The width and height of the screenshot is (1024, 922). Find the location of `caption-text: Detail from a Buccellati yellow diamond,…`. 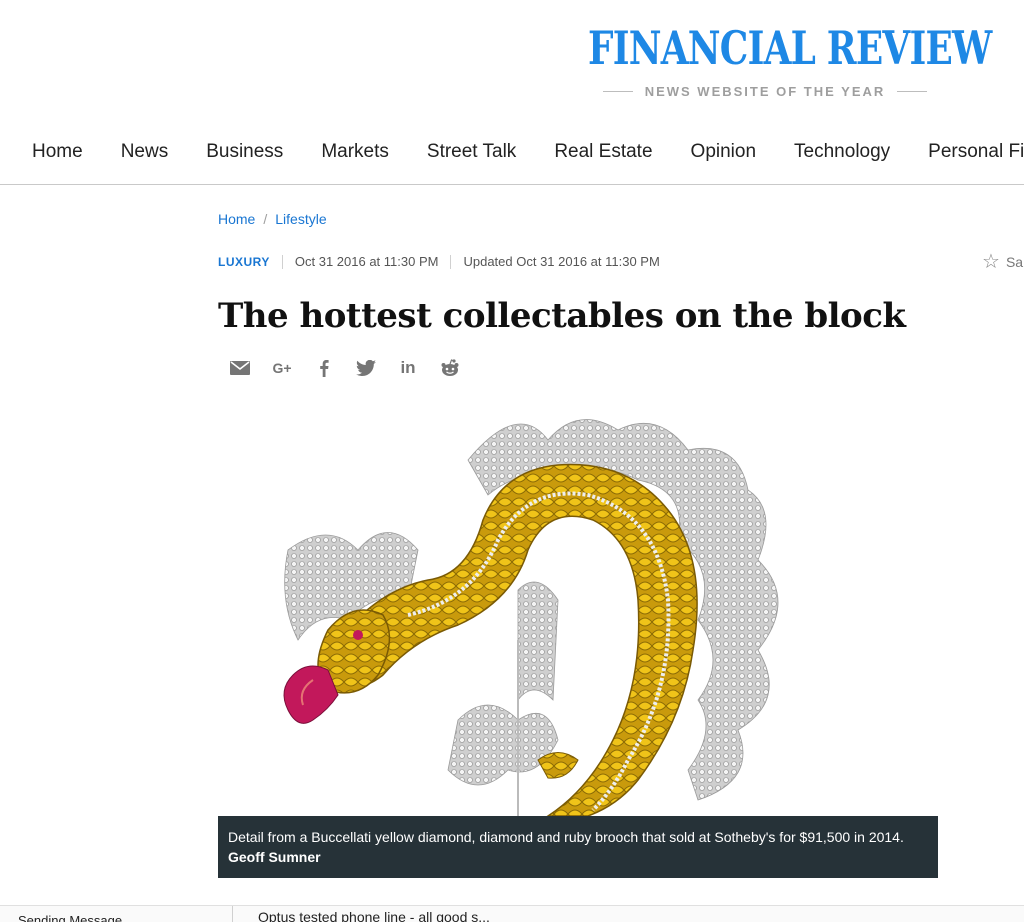

caption-text: Detail from a Buccellati yellow diamond,… is located at coordinates (566, 837).